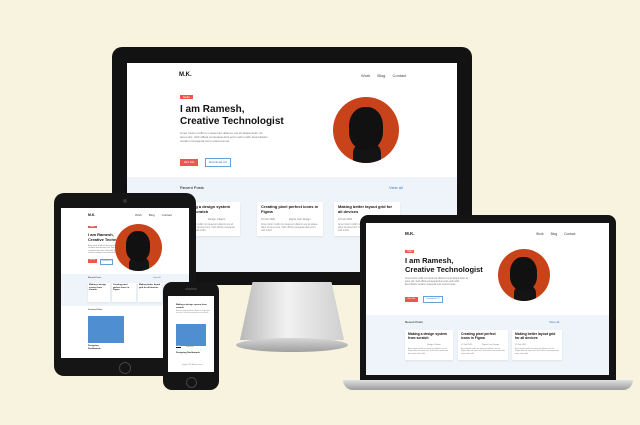 This screenshot has width=640, height=425. I want to click on copyright-text: Copyright ©2020 All rights reserved, so click(192, 365).